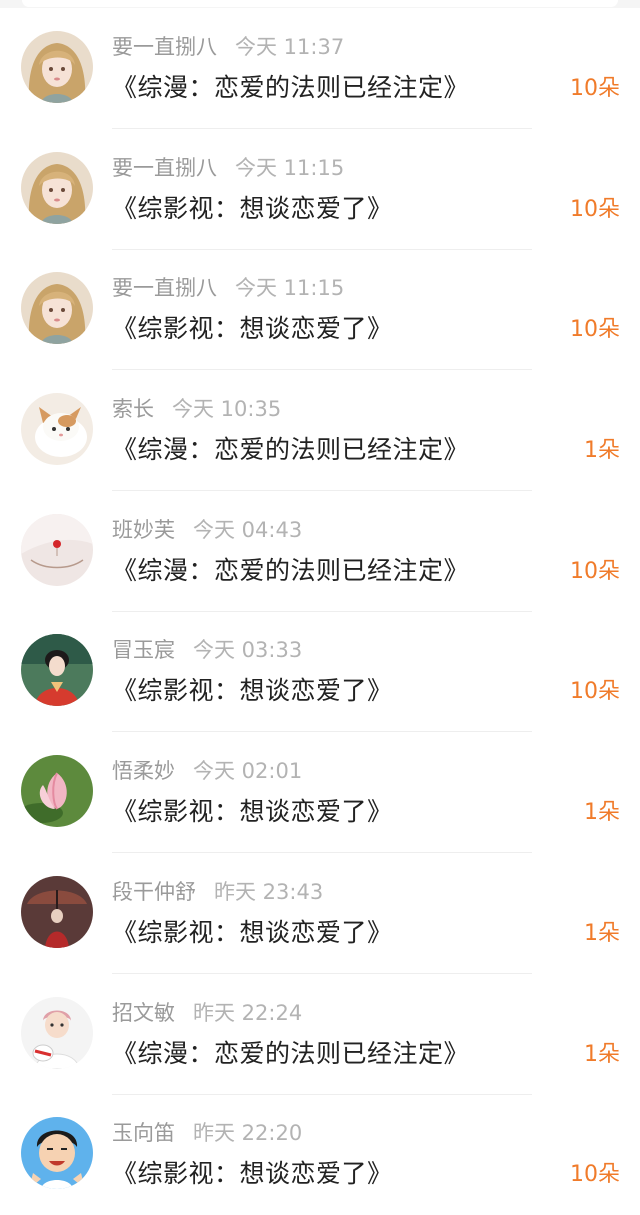 The image size is (640, 1215). Describe the element at coordinates (133, 409) in the screenshot. I see `user-name: 索长` at that location.